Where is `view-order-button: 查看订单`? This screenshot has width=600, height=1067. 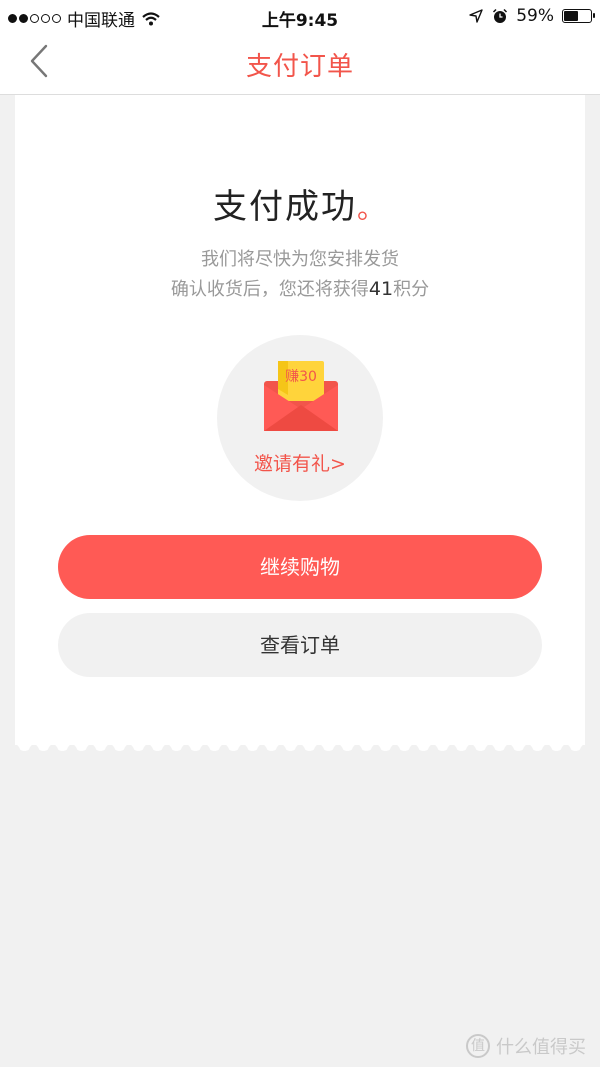
view-order-button: 查看订单 is located at coordinates (300, 645).